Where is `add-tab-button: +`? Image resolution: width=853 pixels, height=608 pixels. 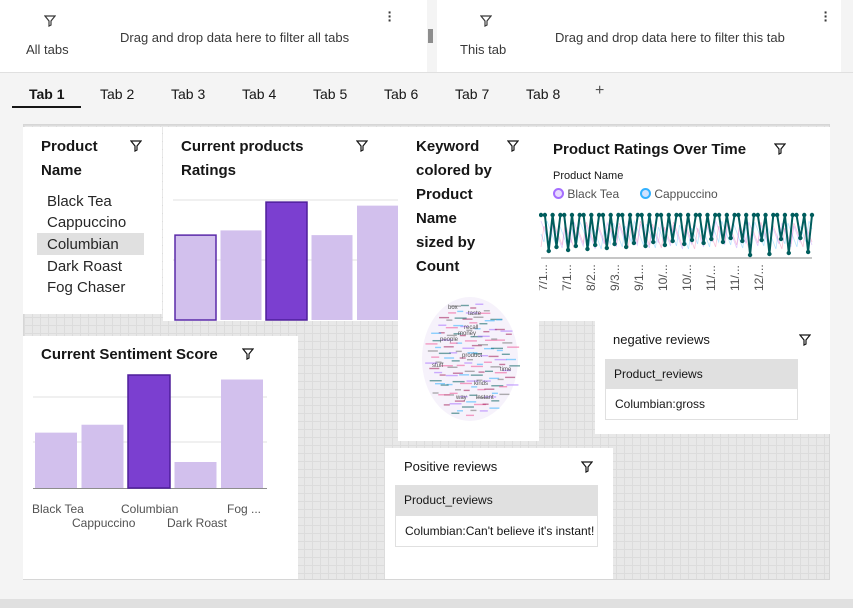 add-tab-button: + is located at coordinates (599, 91).